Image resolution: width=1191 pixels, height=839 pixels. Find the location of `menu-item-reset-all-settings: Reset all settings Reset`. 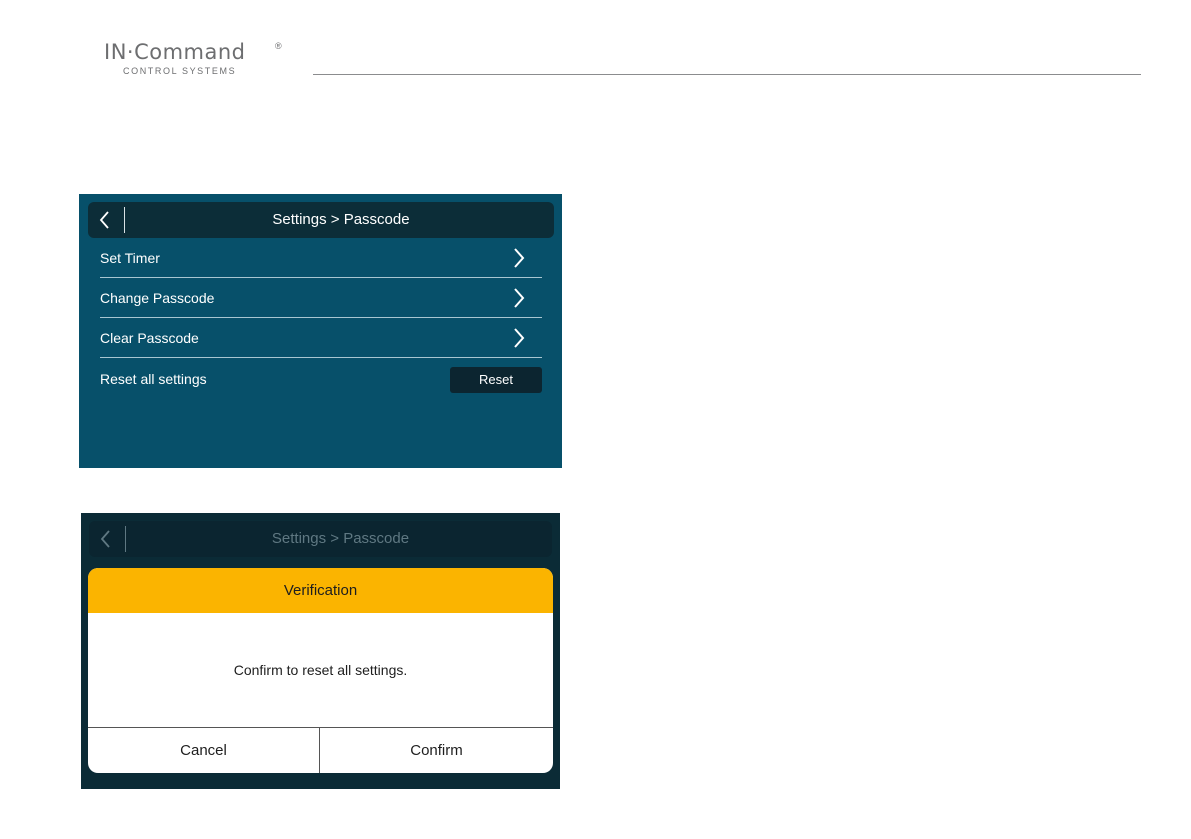

menu-item-reset-all-settings: Reset all settings Reset is located at coordinates (321, 379).